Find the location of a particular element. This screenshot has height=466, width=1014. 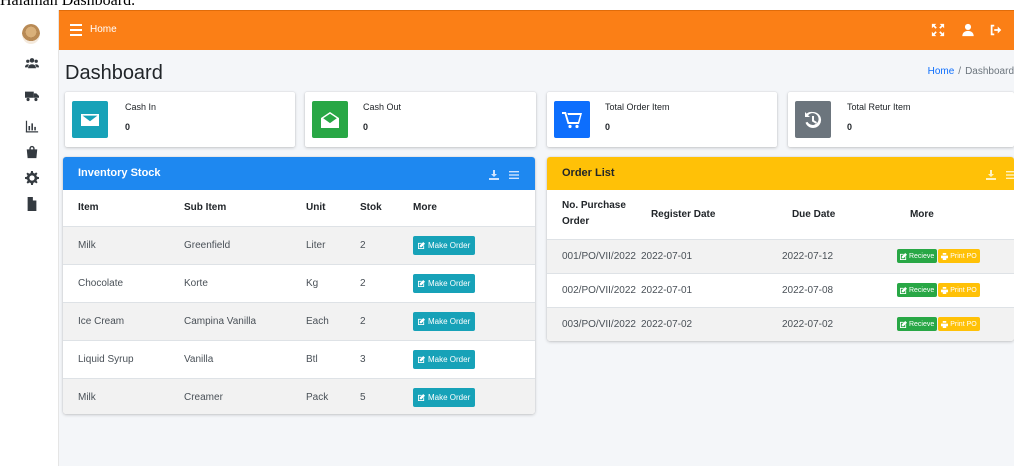

cell-unit: Liter is located at coordinates (316, 245).